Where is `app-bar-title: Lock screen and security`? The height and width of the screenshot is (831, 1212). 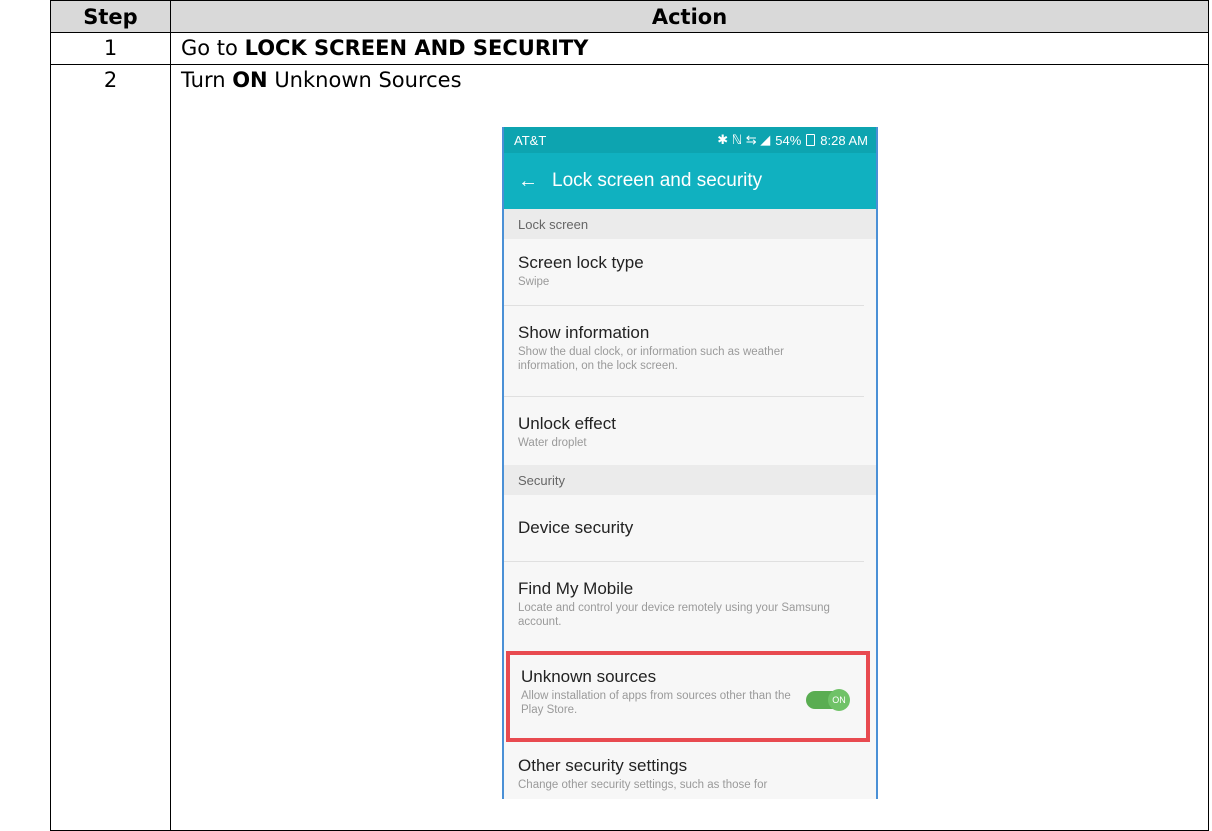 app-bar-title: Lock screen and security is located at coordinates (657, 180).